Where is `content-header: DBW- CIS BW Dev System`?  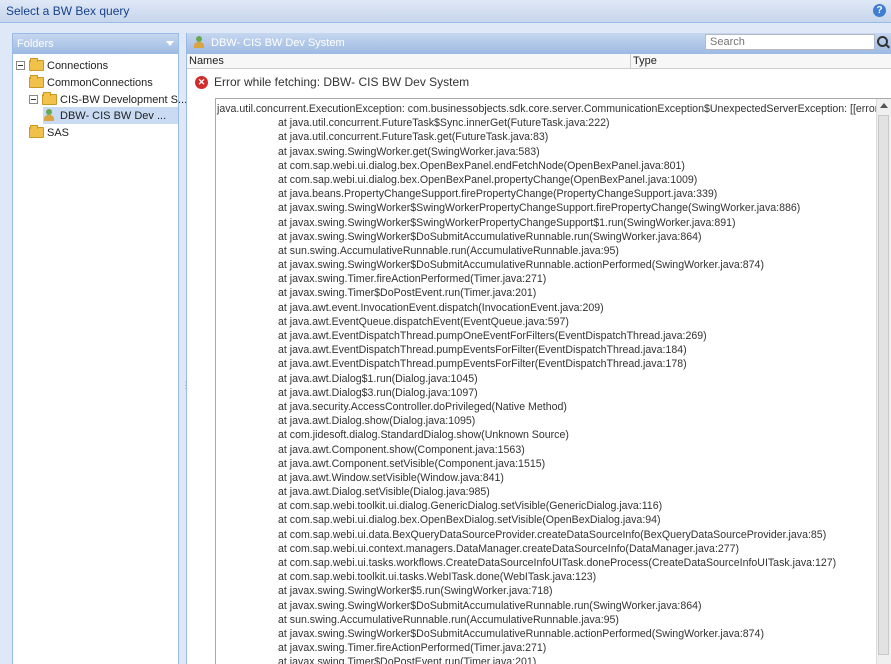 content-header: DBW- CIS BW Dev System is located at coordinates (539, 43).